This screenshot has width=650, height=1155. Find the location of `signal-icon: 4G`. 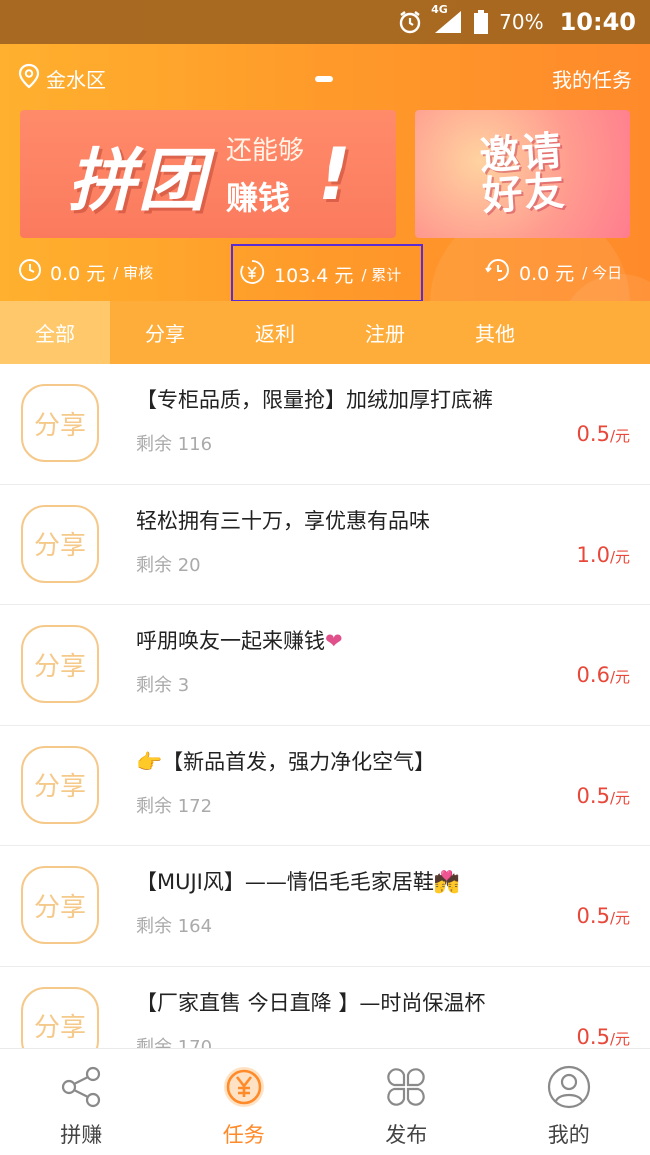

signal-icon: 4G is located at coordinates (447, 19).